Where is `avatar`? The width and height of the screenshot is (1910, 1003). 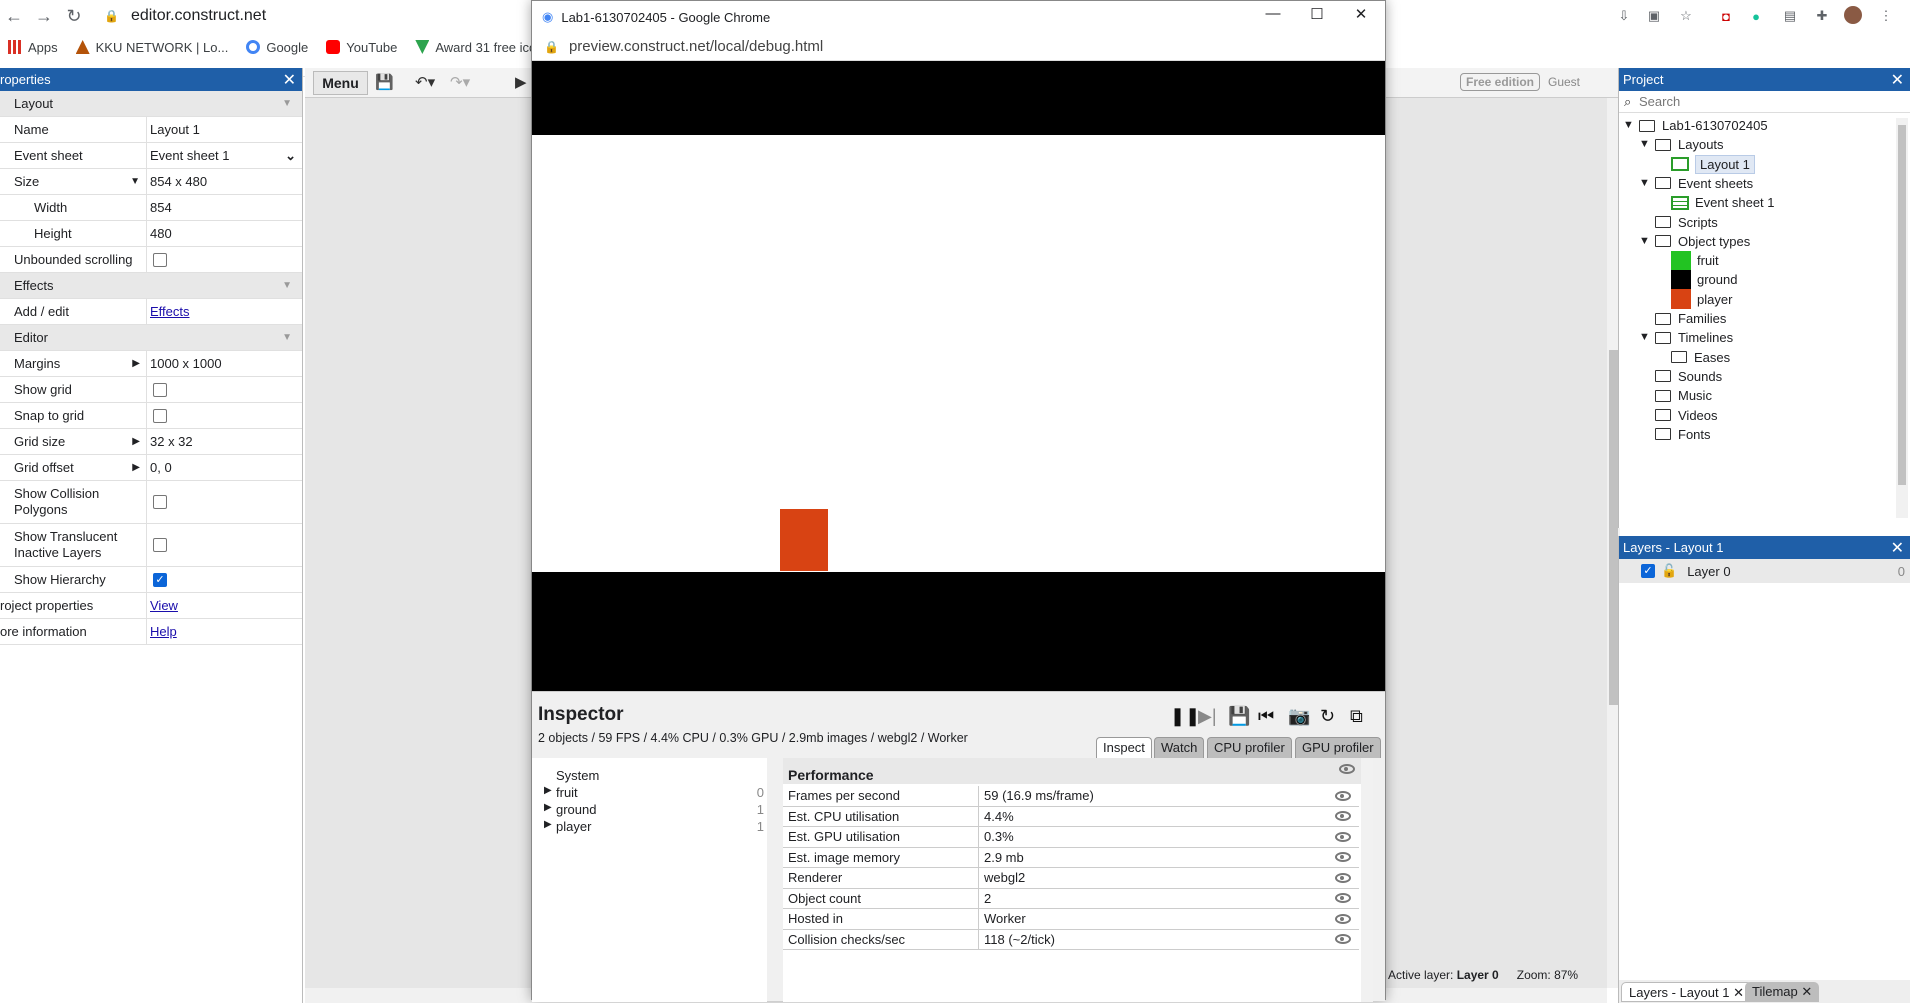 avatar is located at coordinates (1853, 15).